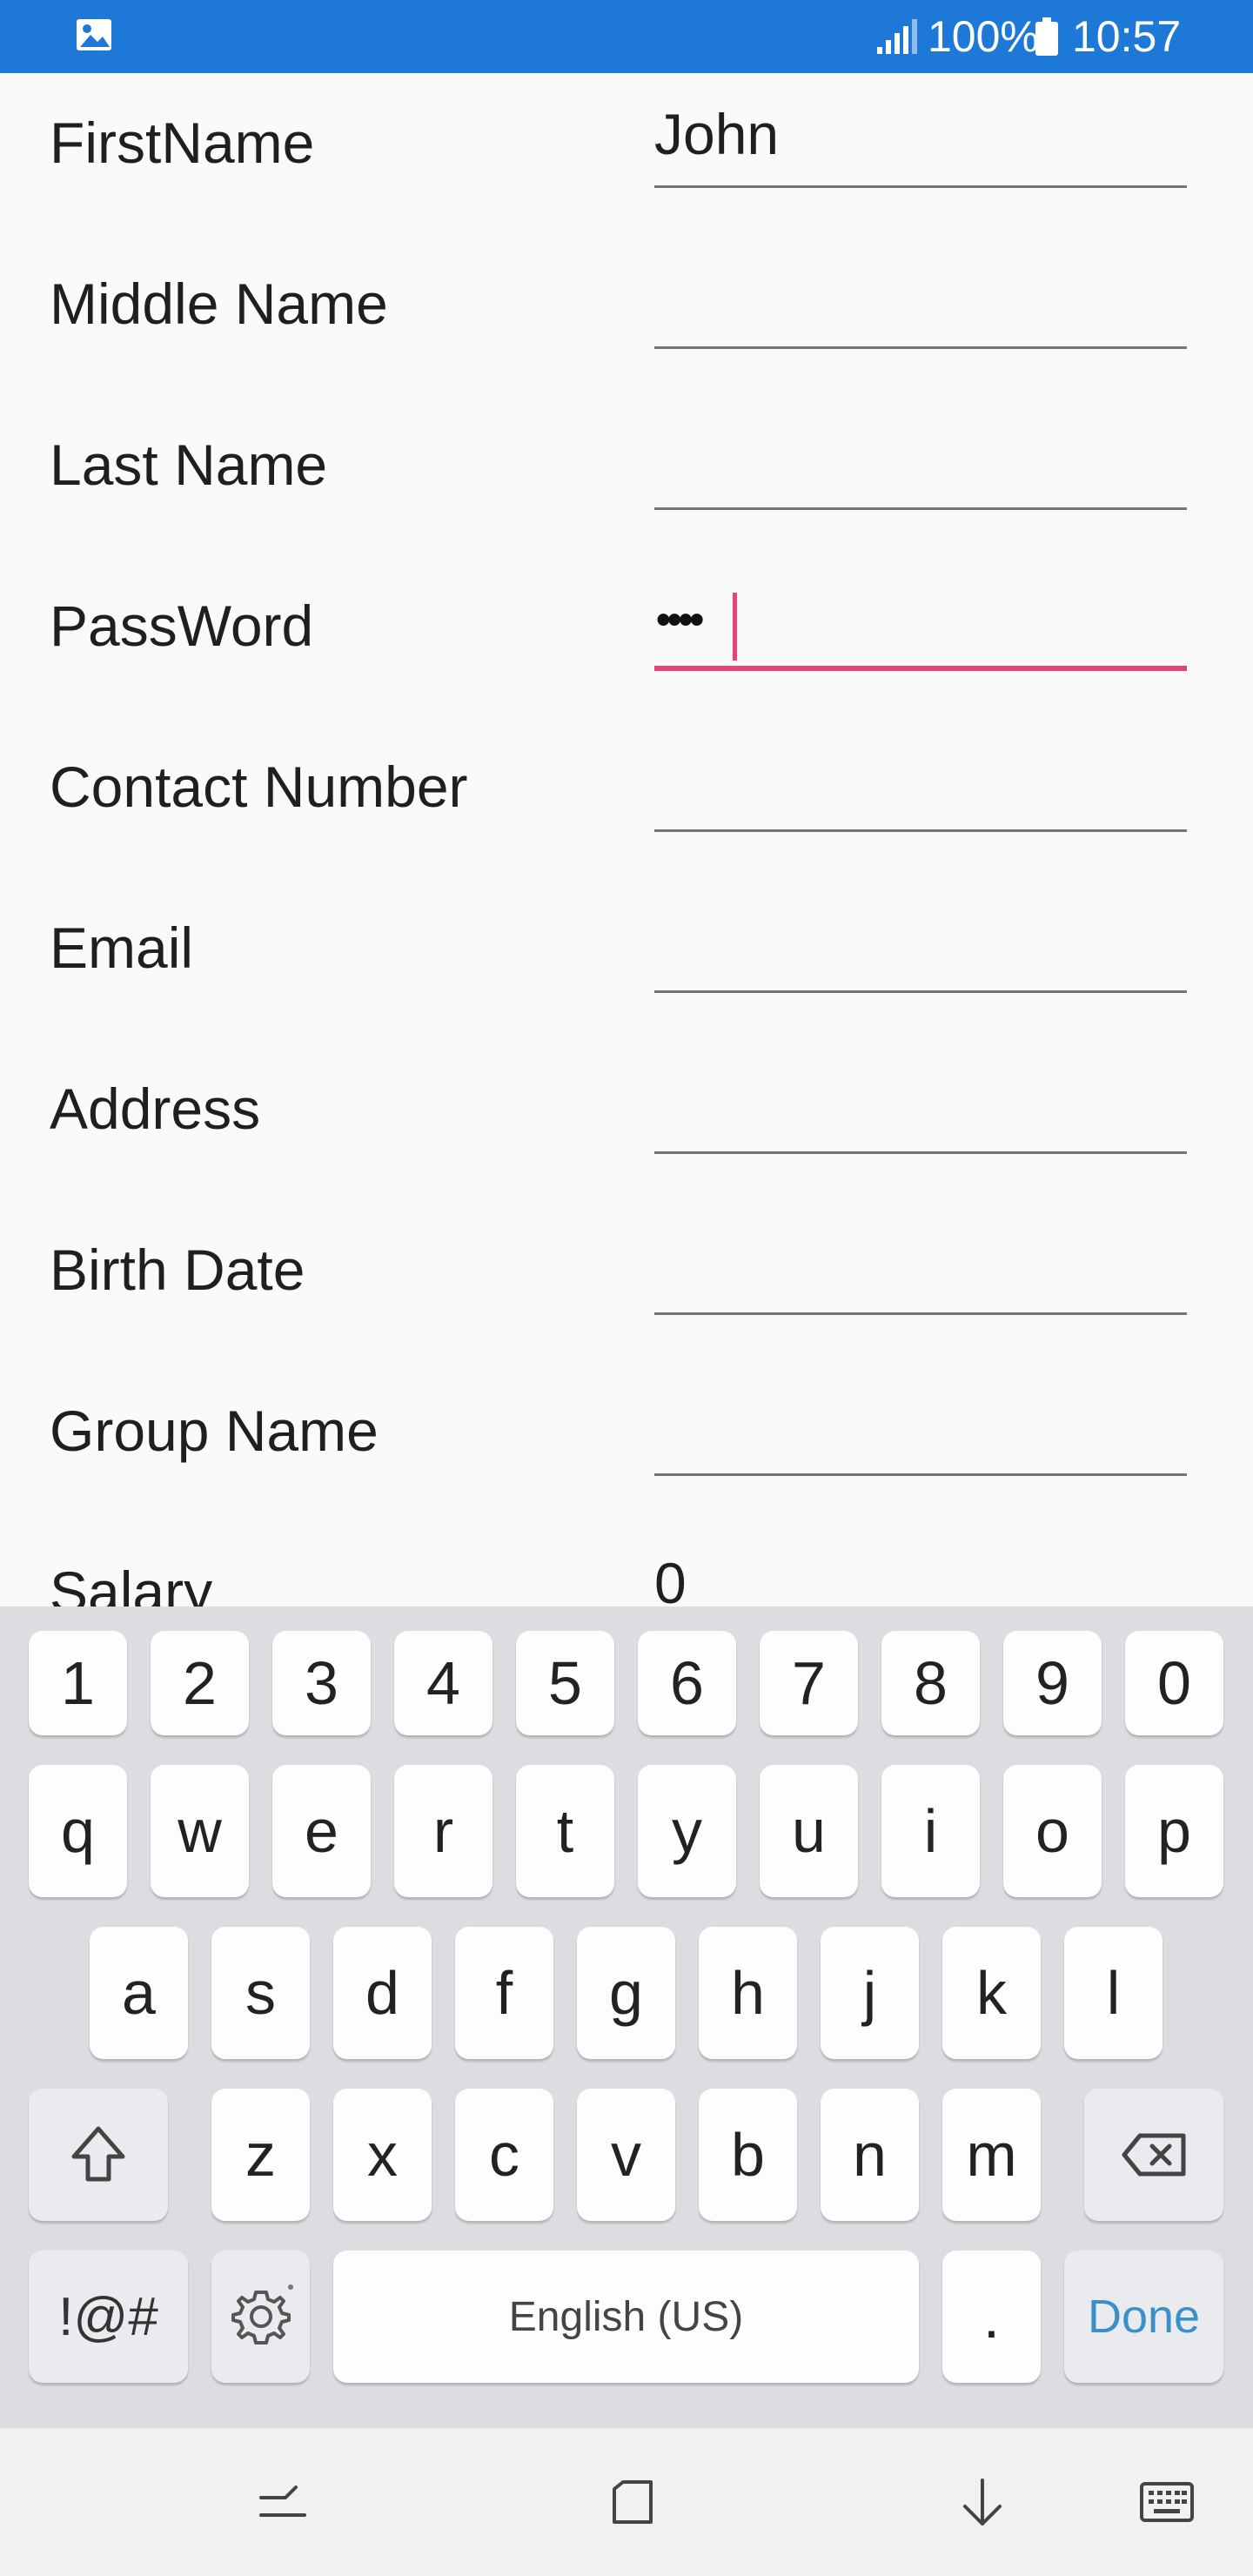 This screenshot has width=1253, height=2576. Describe the element at coordinates (1127, 37) in the screenshot. I see `clock: 10:57` at that location.